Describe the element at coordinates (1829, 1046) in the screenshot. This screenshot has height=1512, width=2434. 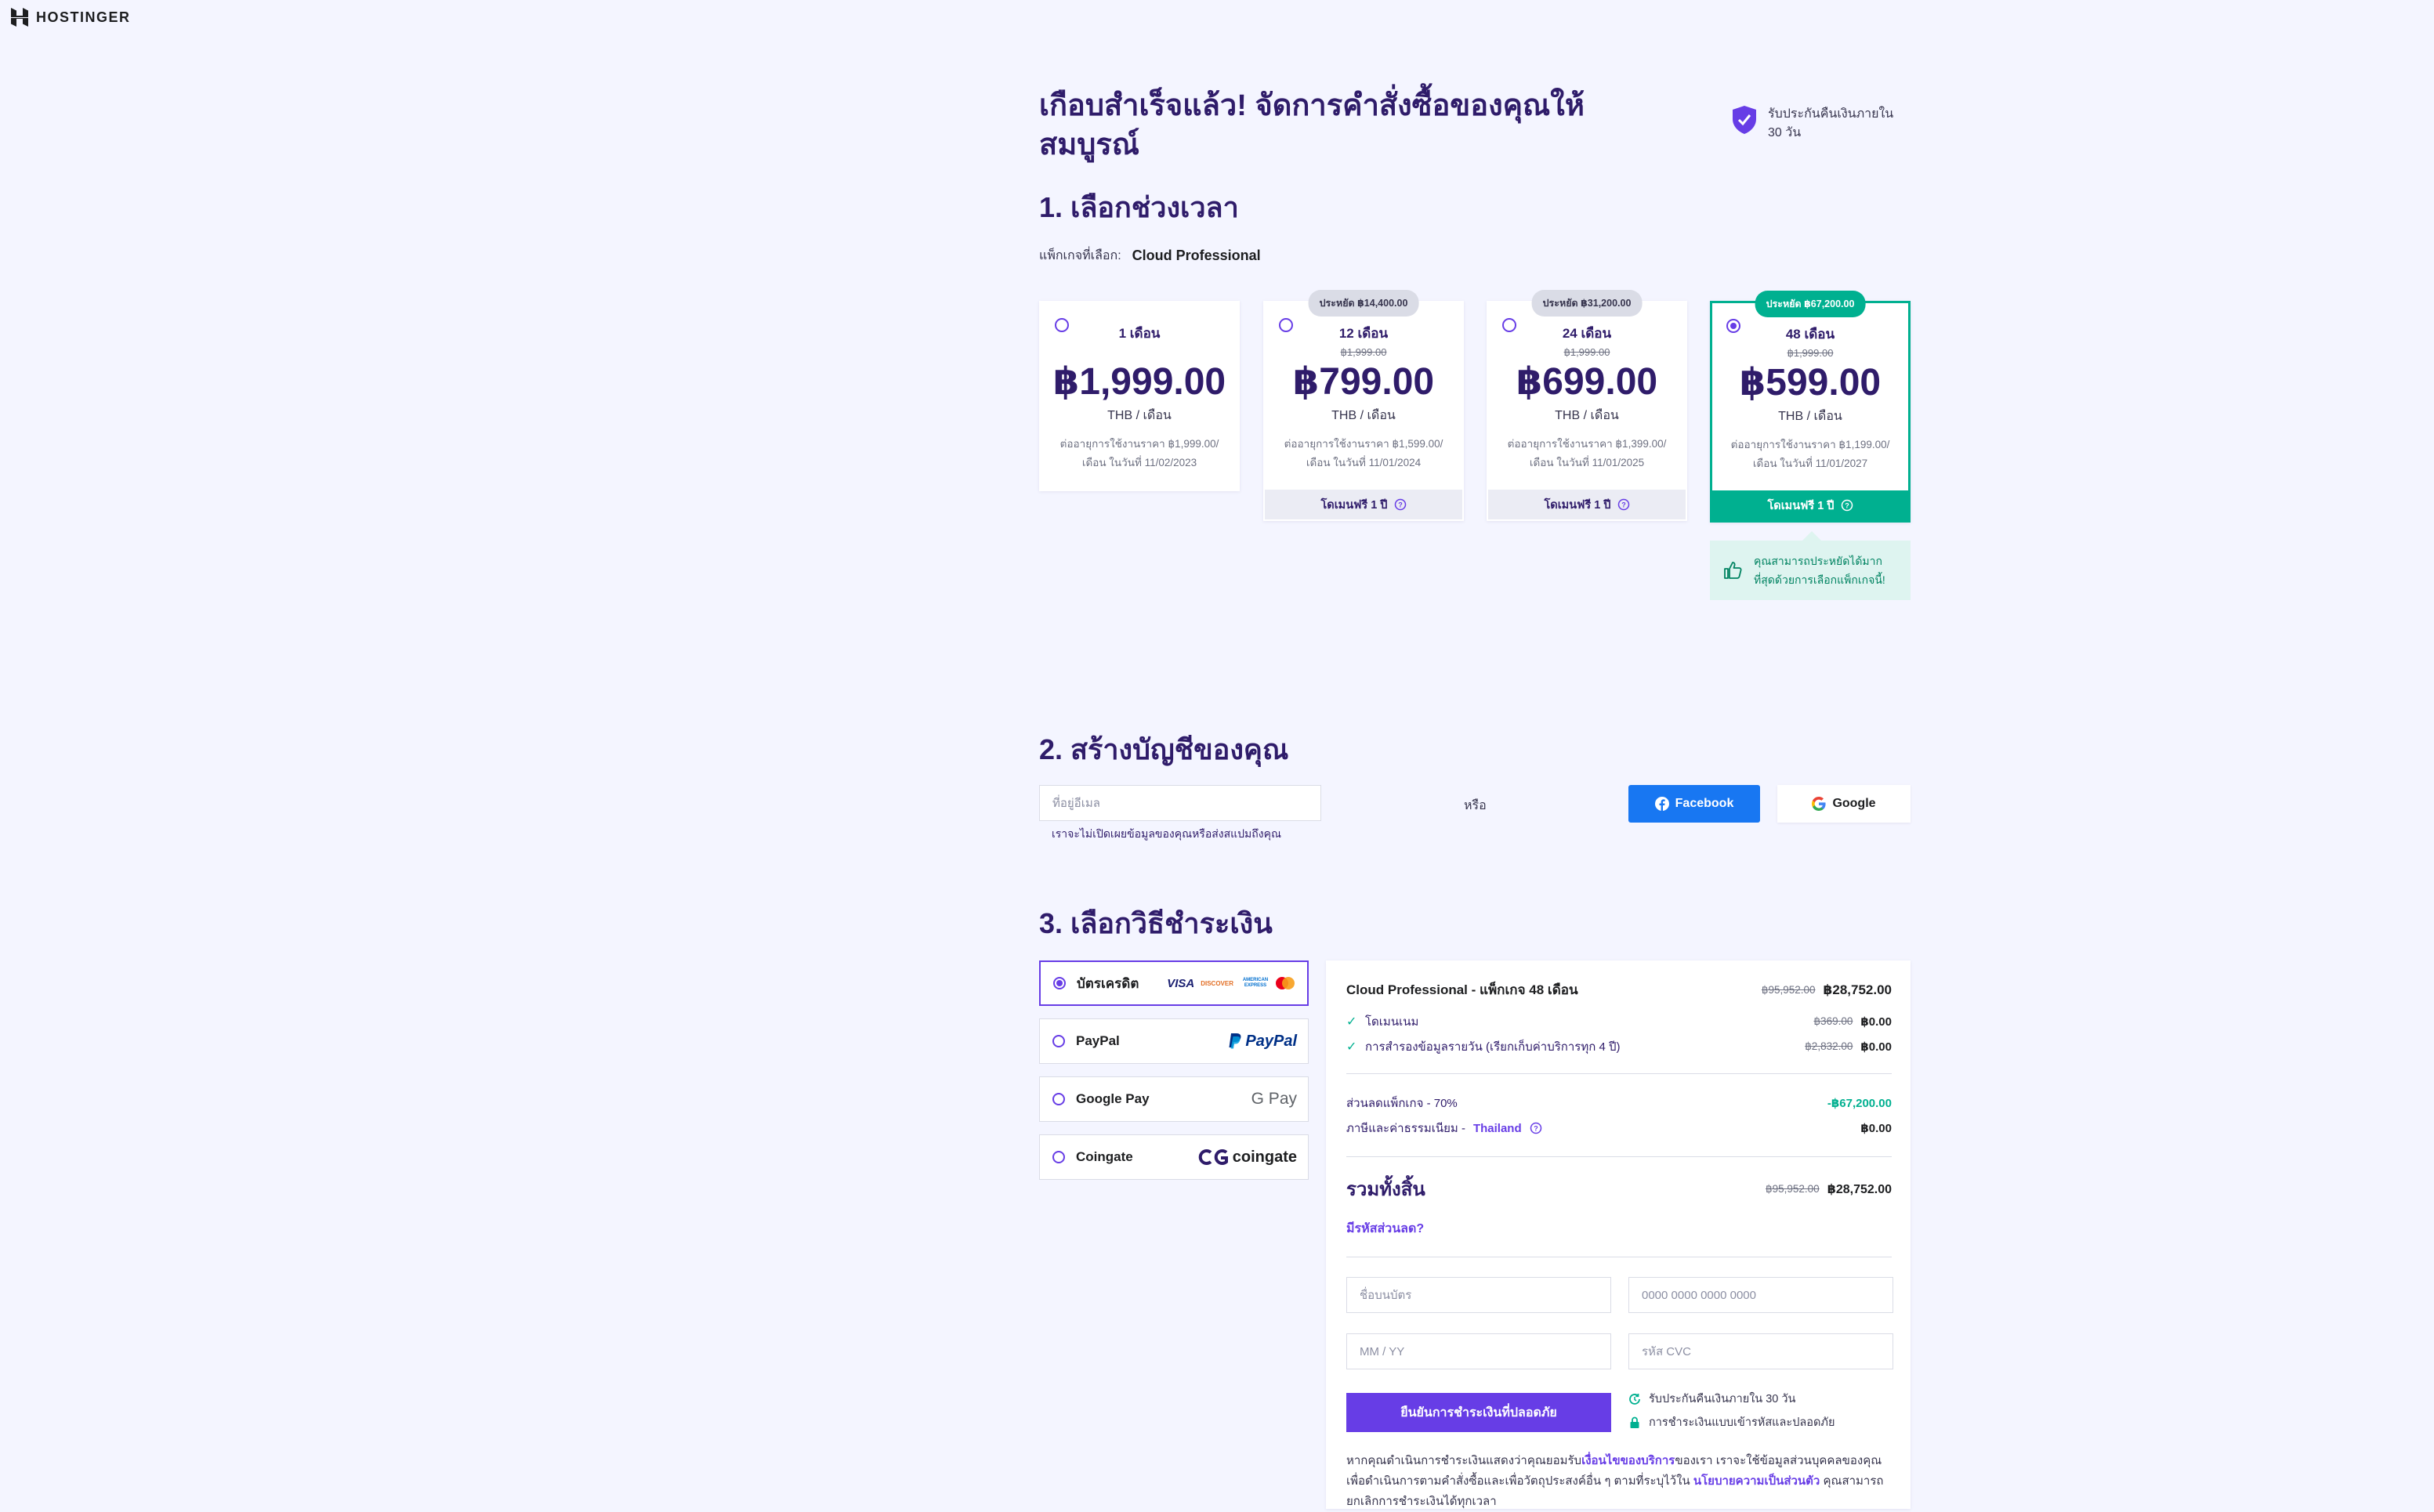
I see `item-old-price: ฿2,832.00` at that location.